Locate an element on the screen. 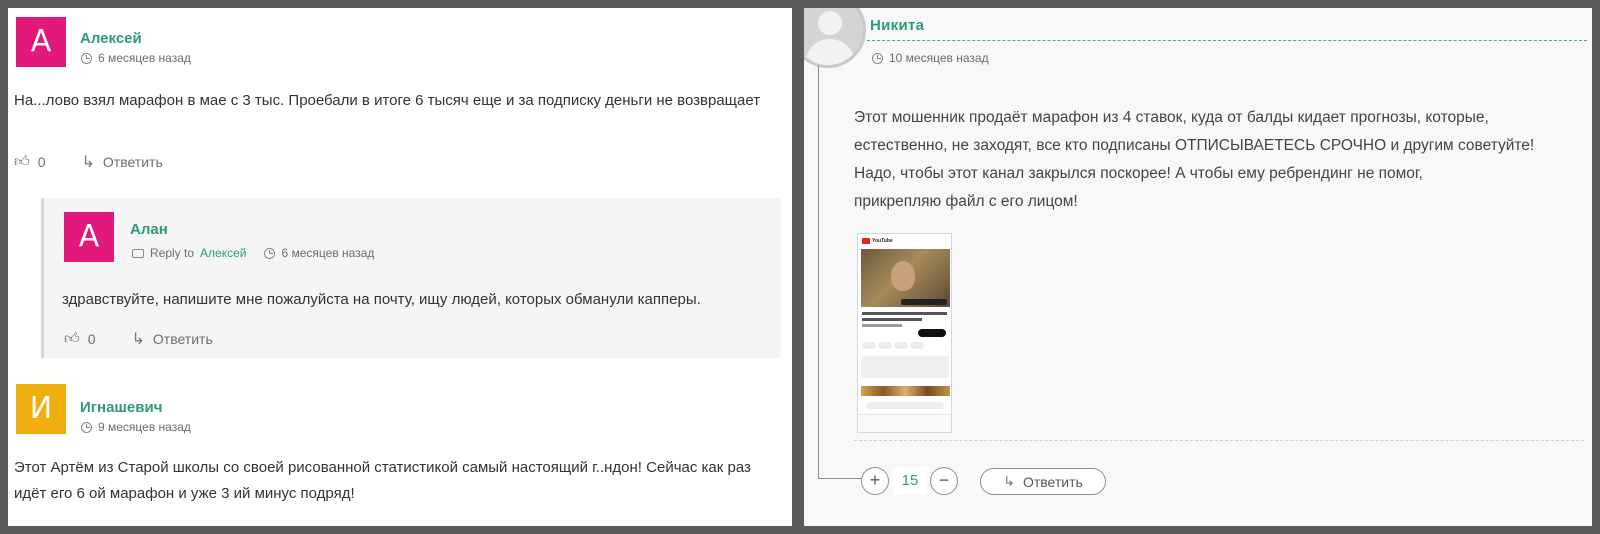 The image size is (1600, 534). comment-meta: 9 месяцев назад is located at coordinates (136, 427).